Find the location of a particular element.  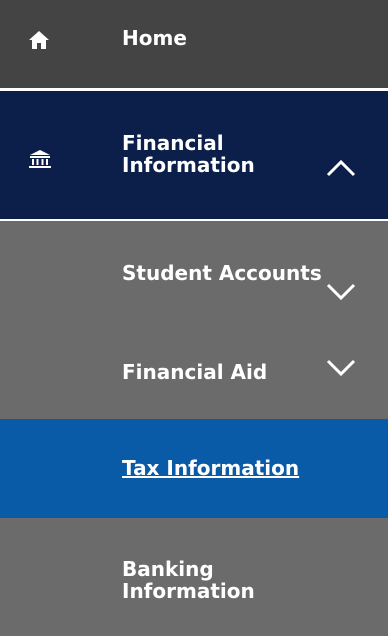

nav-item-student-accounts-label: Student Accounts is located at coordinates (222, 273).